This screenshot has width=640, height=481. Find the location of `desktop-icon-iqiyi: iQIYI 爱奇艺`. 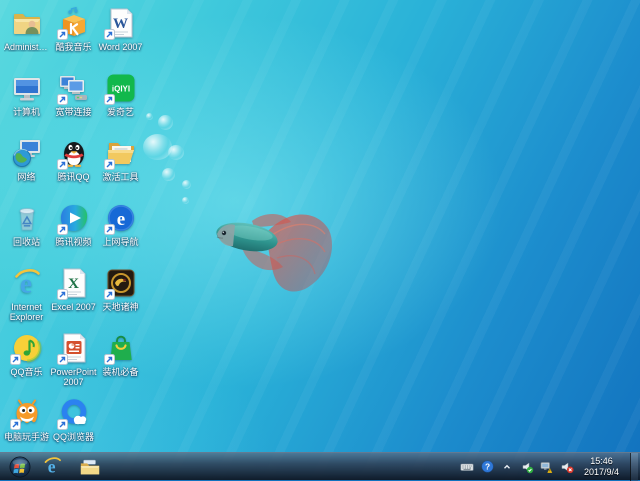

desktop-icon-iqiyi: iQIYI 爱奇艺 is located at coordinates (120, 103).